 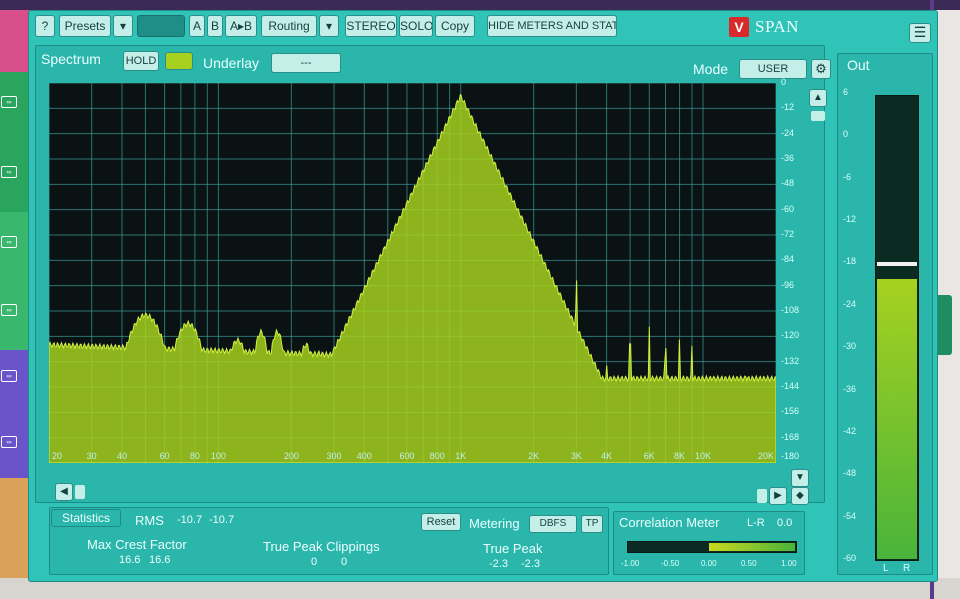 I want to click on host-track-colors, so click(x=15, y=289).